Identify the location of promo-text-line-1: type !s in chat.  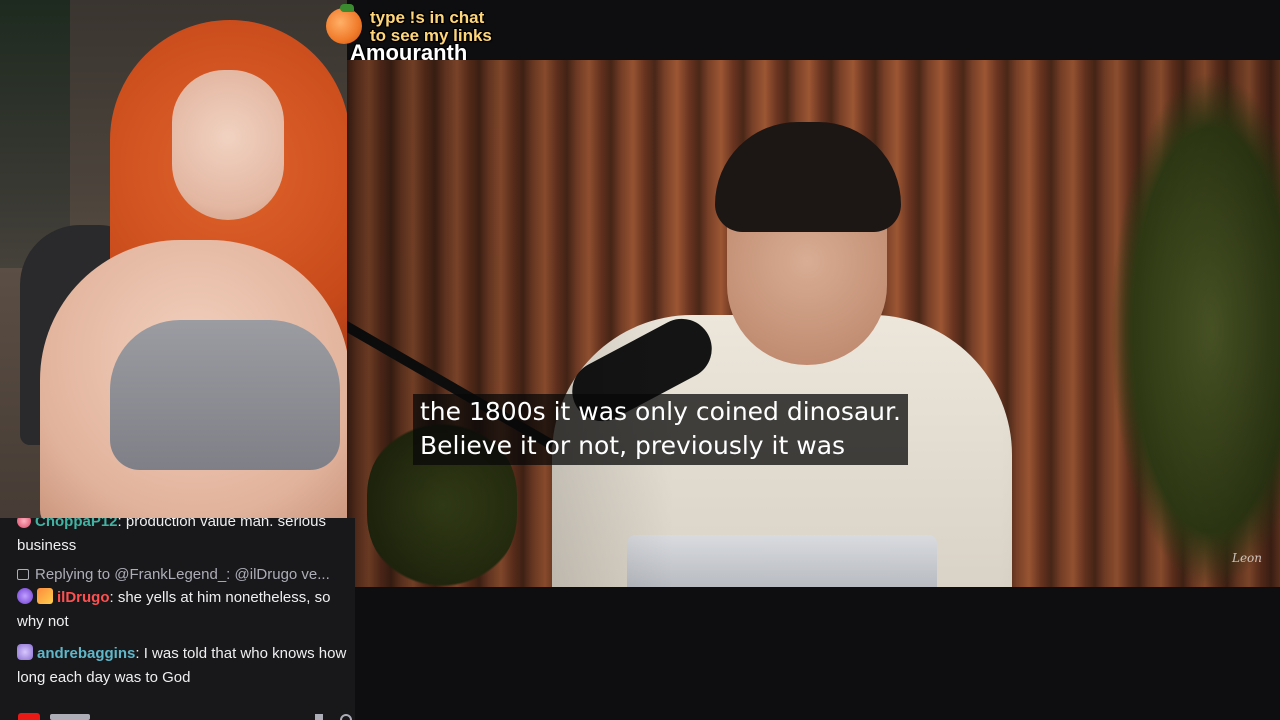
(427, 17).